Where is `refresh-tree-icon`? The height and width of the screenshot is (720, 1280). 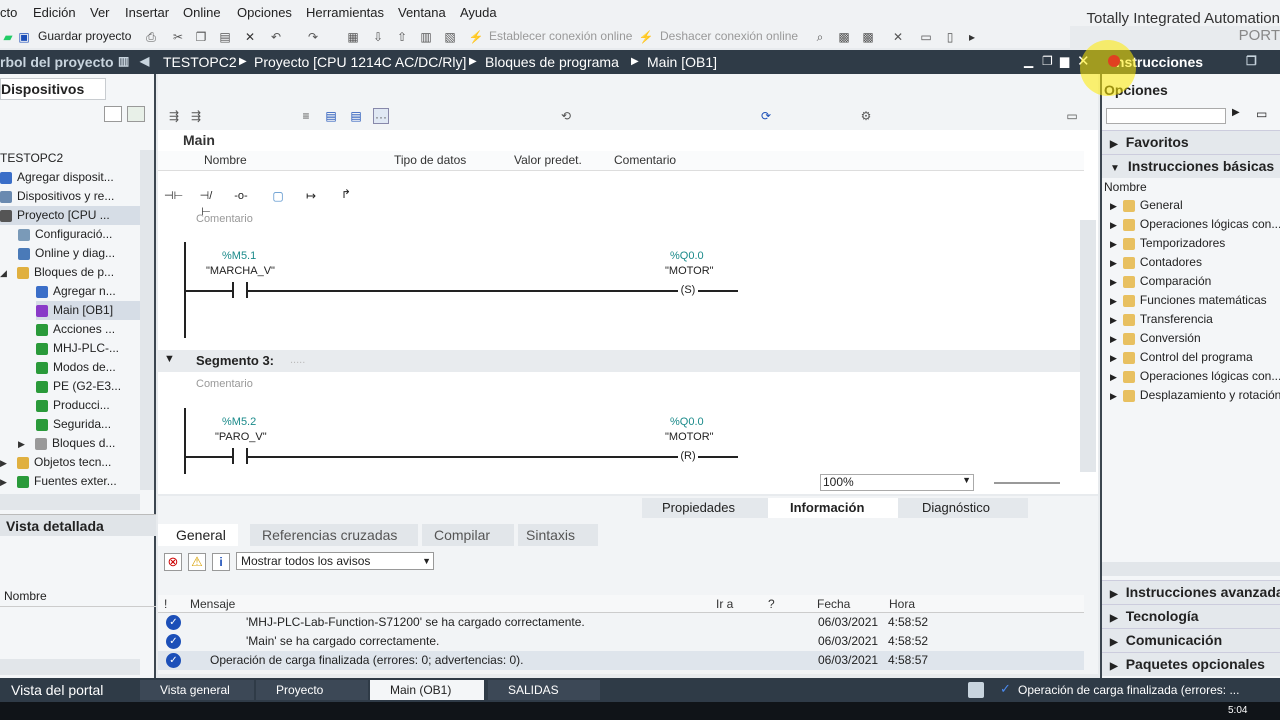 refresh-tree-icon is located at coordinates (136, 114).